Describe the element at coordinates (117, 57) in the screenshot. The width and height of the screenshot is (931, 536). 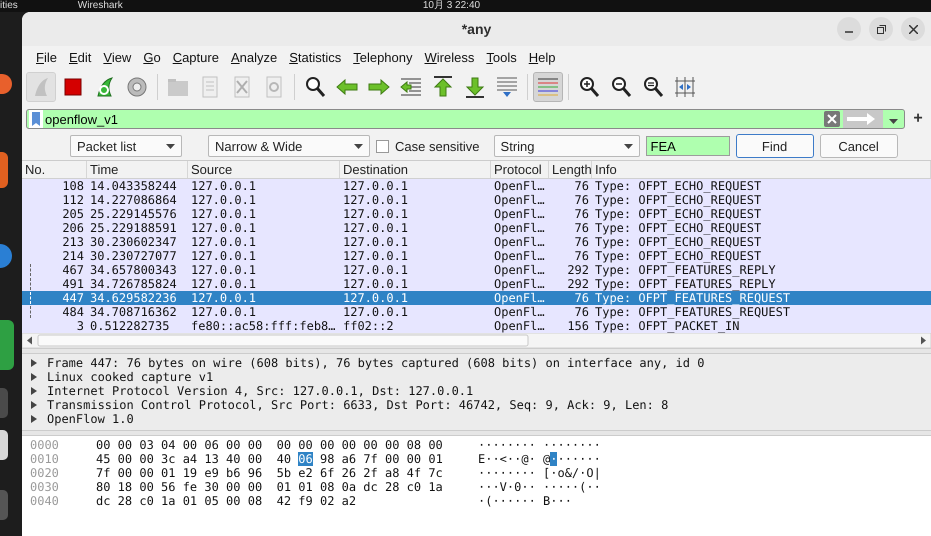
I see `menu-item: View` at that location.